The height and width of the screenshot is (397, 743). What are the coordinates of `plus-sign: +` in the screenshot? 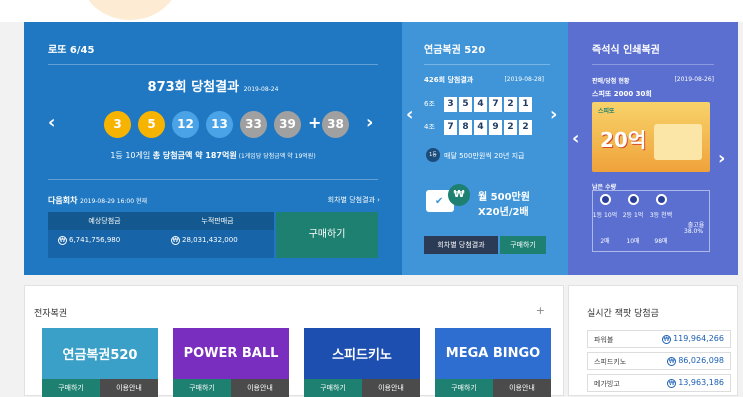 It's located at (315, 122).